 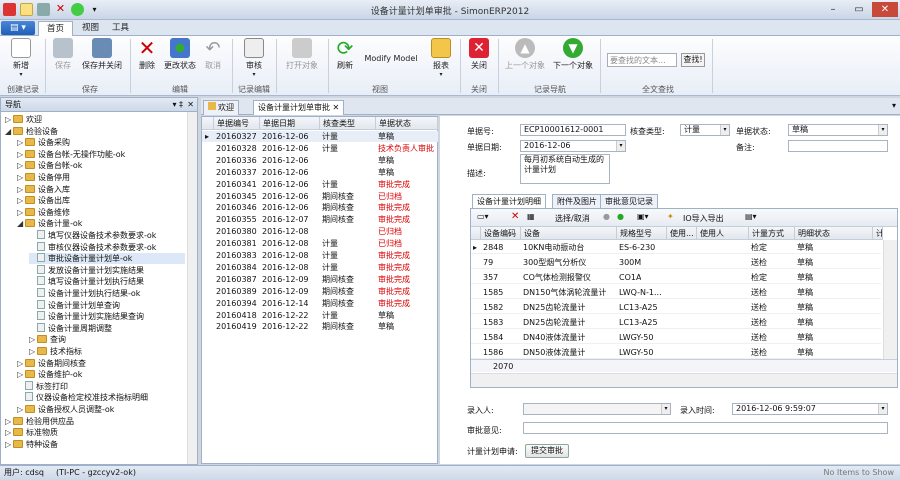 What do you see at coordinates (670, 216) in the screenshot?
I see `wand-icon: ✦` at bounding box center [670, 216].